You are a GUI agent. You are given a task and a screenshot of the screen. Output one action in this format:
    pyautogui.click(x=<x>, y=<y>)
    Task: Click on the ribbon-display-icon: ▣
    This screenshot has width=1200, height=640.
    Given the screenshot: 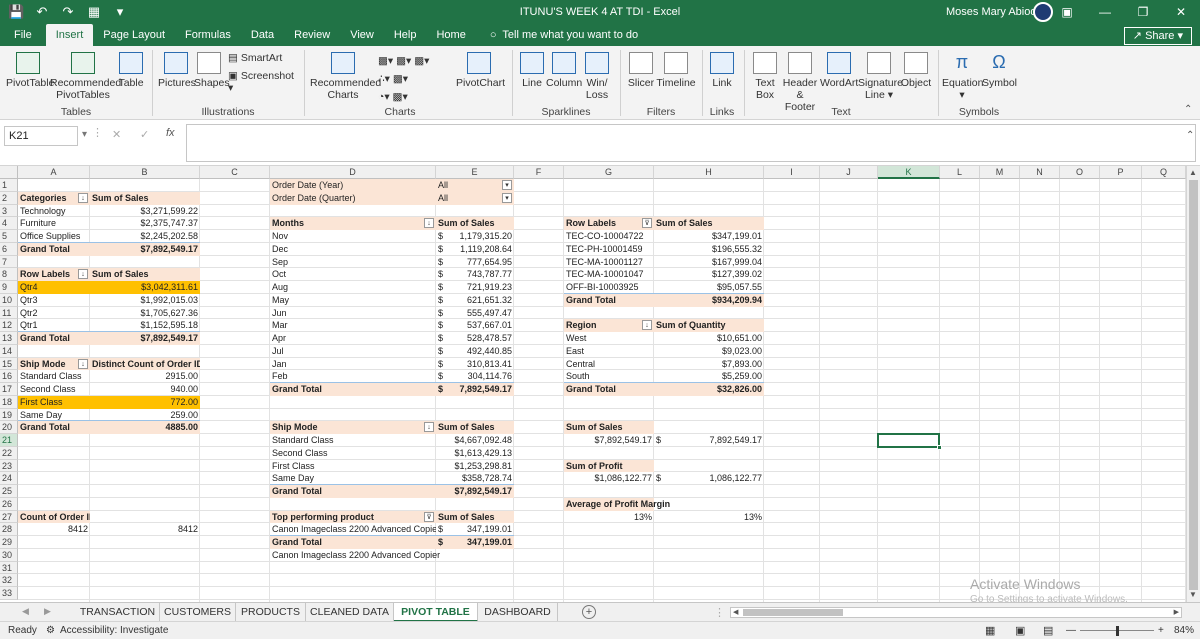 What is the action you would take?
    pyautogui.click(x=1067, y=12)
    